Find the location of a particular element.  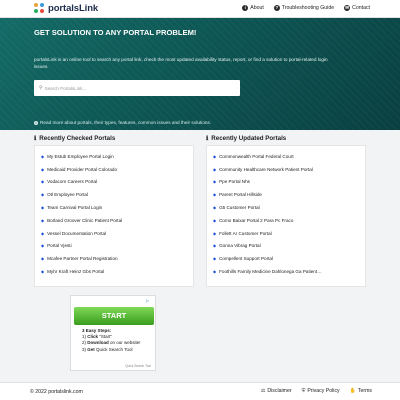

portal-list-item: ◆ Como Baixar Portal 2 Para Pc Fraco is located at coordinates (289, 220).